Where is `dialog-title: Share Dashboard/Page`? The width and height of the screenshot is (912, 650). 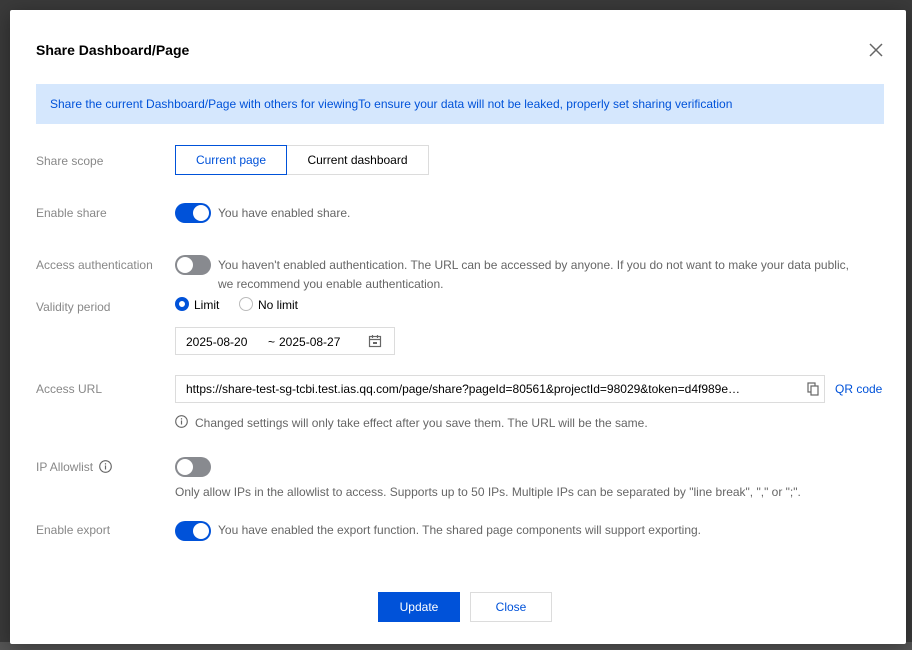 dialog-title: Share Dashboard/Page is located at coordinates (113, 50).